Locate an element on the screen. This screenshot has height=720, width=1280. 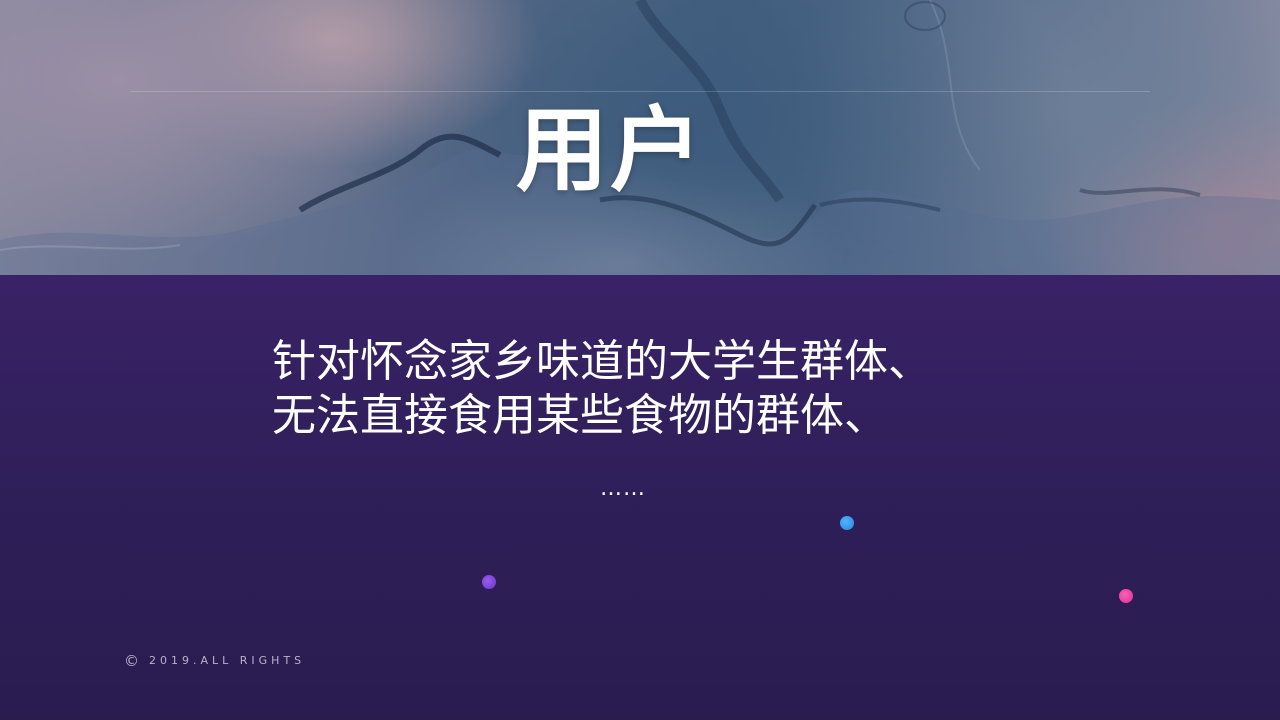
decorative-dot-pink is located at coordinates (1126, 596).